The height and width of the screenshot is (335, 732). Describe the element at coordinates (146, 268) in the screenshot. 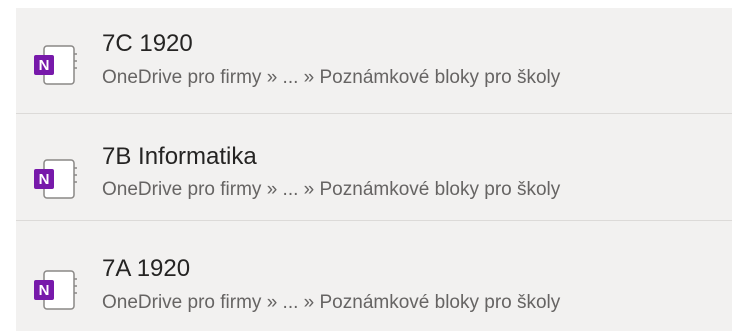

I see `notebook-title: 7A 1920` at that location.